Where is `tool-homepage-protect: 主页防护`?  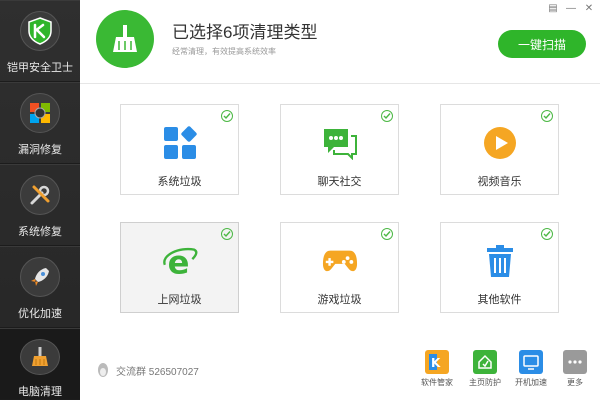 tool-homepage-protect: 主页防护 is located at coordinates (485, 369).